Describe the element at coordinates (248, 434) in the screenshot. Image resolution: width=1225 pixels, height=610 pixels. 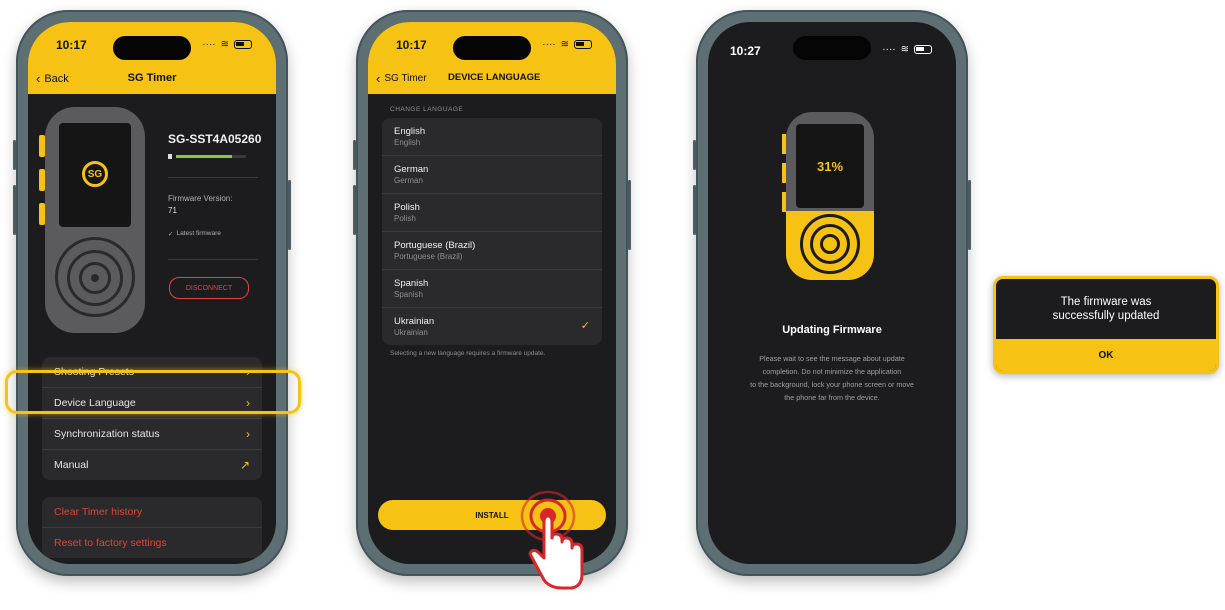
I see `chevron-right-icon: ›` at that location.